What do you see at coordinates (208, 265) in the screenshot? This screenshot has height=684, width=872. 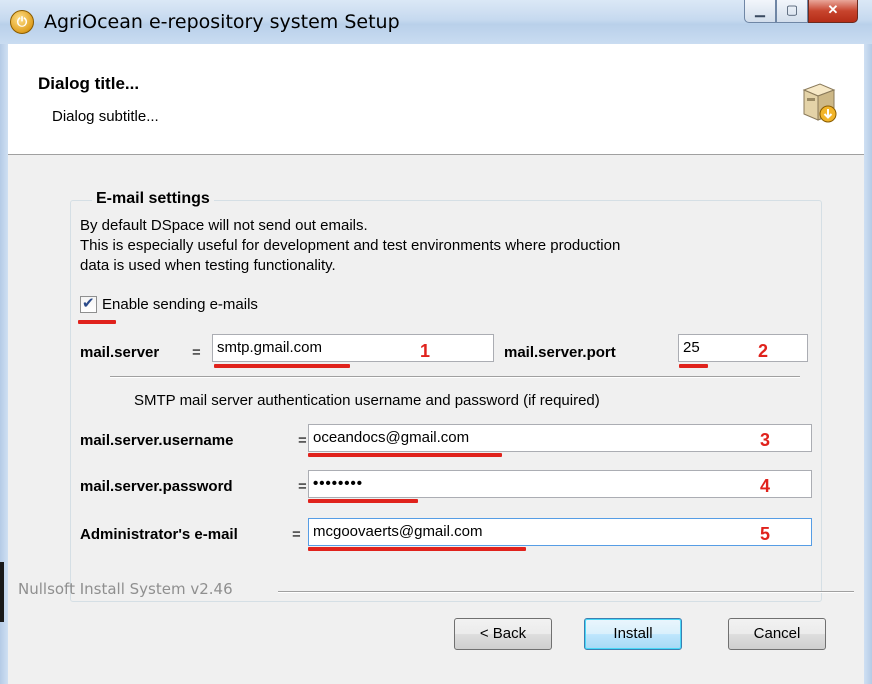 I see `description-line: data is used when testing functionality.` at bounding box center [208, 265].